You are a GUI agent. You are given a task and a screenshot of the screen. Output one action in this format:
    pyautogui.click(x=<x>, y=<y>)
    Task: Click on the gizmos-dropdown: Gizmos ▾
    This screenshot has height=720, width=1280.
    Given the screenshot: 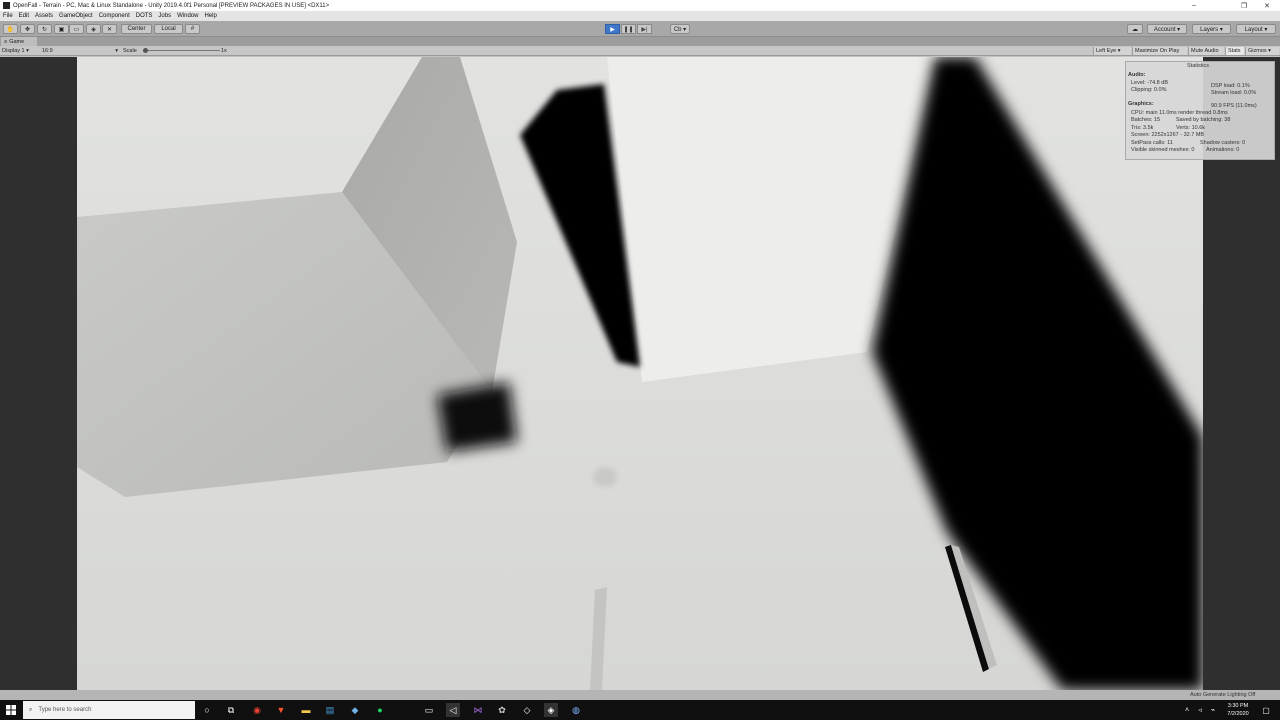 What is the action you would take?
    pyautogui.click(x=1262, y=51)
    